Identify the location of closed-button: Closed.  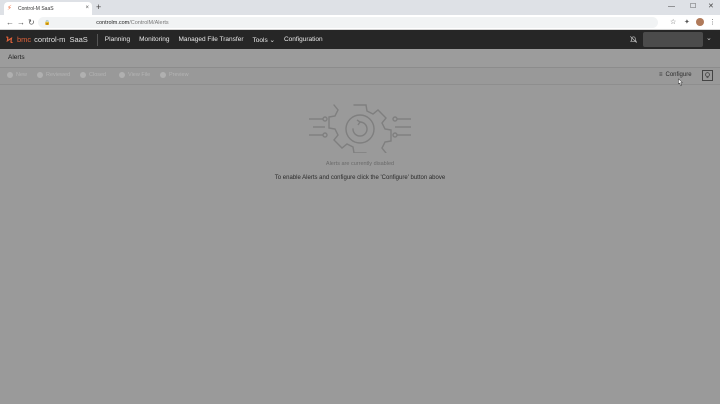
(93, 75).